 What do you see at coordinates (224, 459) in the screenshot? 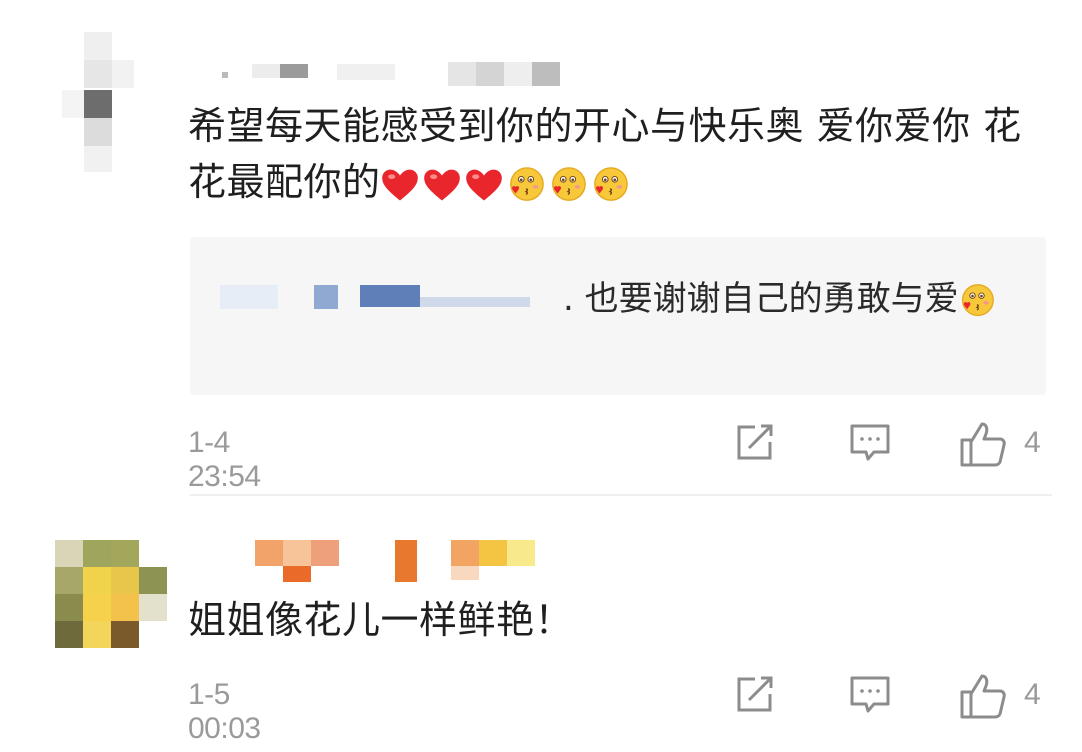
I see `timestamp: 1-4 23:54` at bounding box center [224, 459].